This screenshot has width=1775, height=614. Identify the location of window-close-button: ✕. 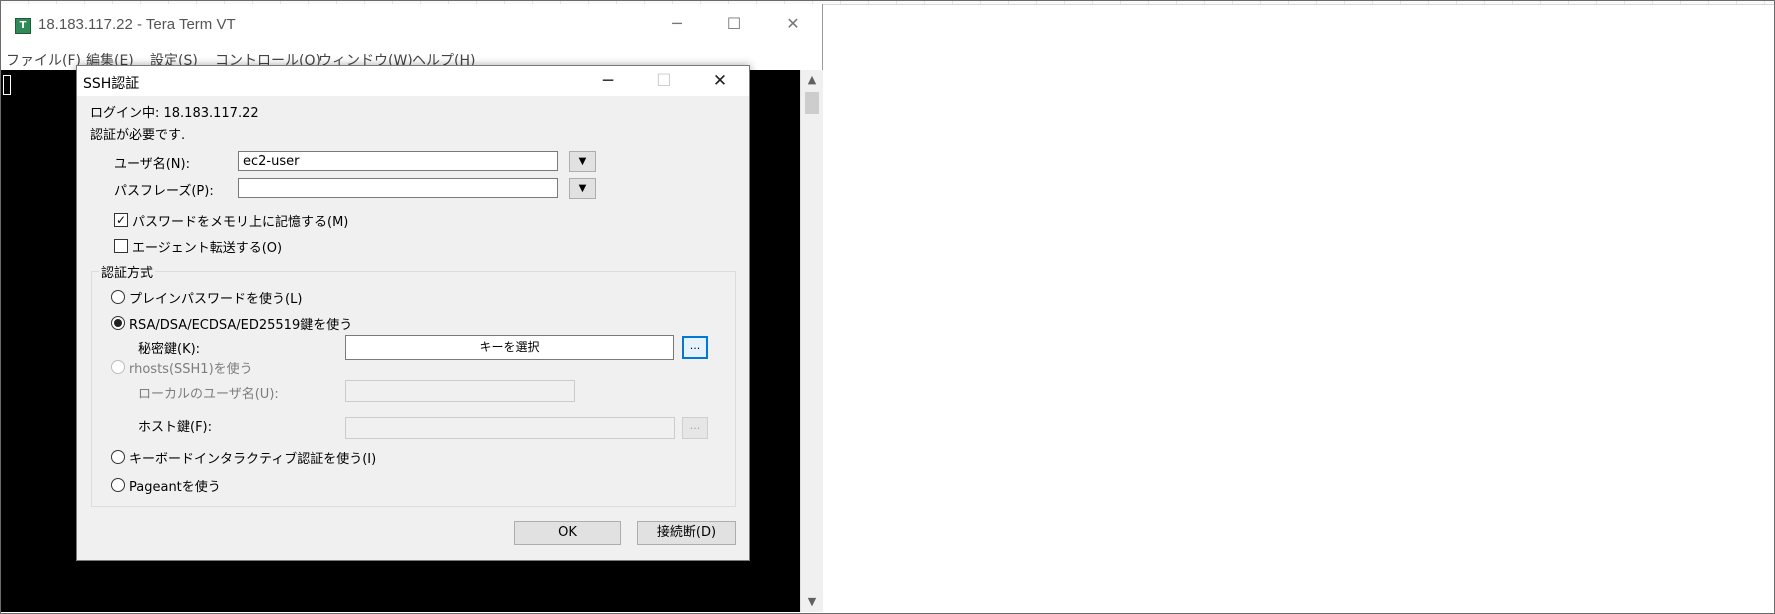
(793, 24).